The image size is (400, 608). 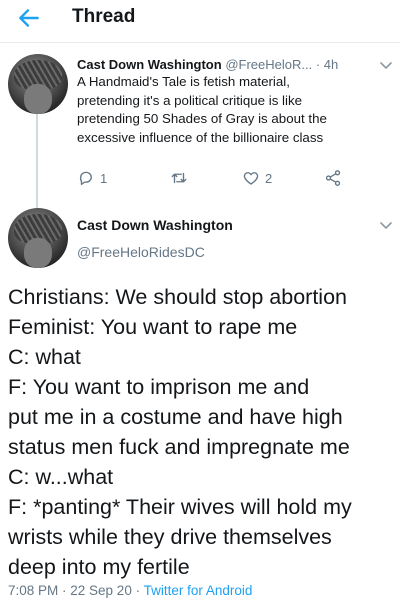 I want to click on tweet-line: status men fuck and impregnate me, so click(x=179, y=447).